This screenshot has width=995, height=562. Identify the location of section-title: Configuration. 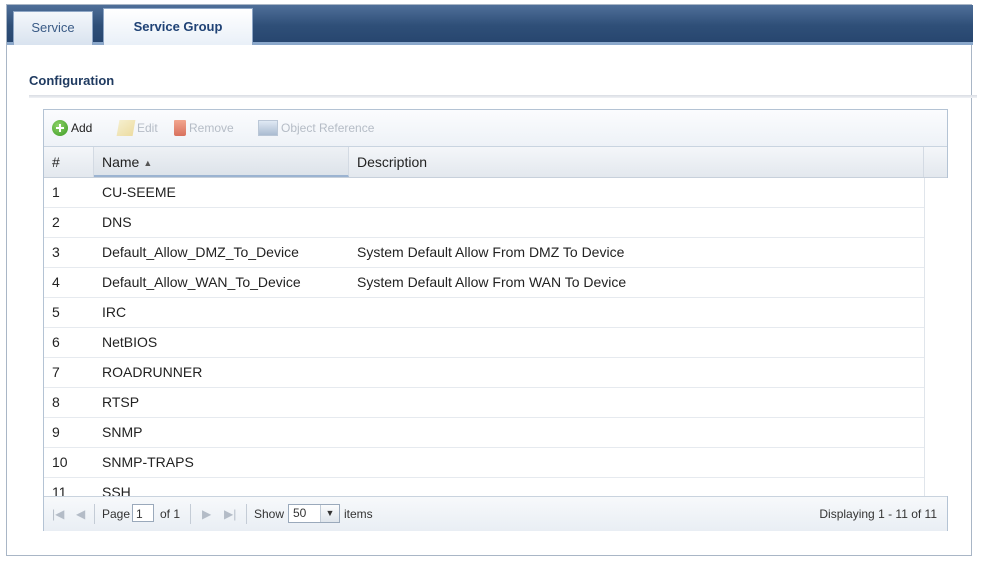
(72, 80).